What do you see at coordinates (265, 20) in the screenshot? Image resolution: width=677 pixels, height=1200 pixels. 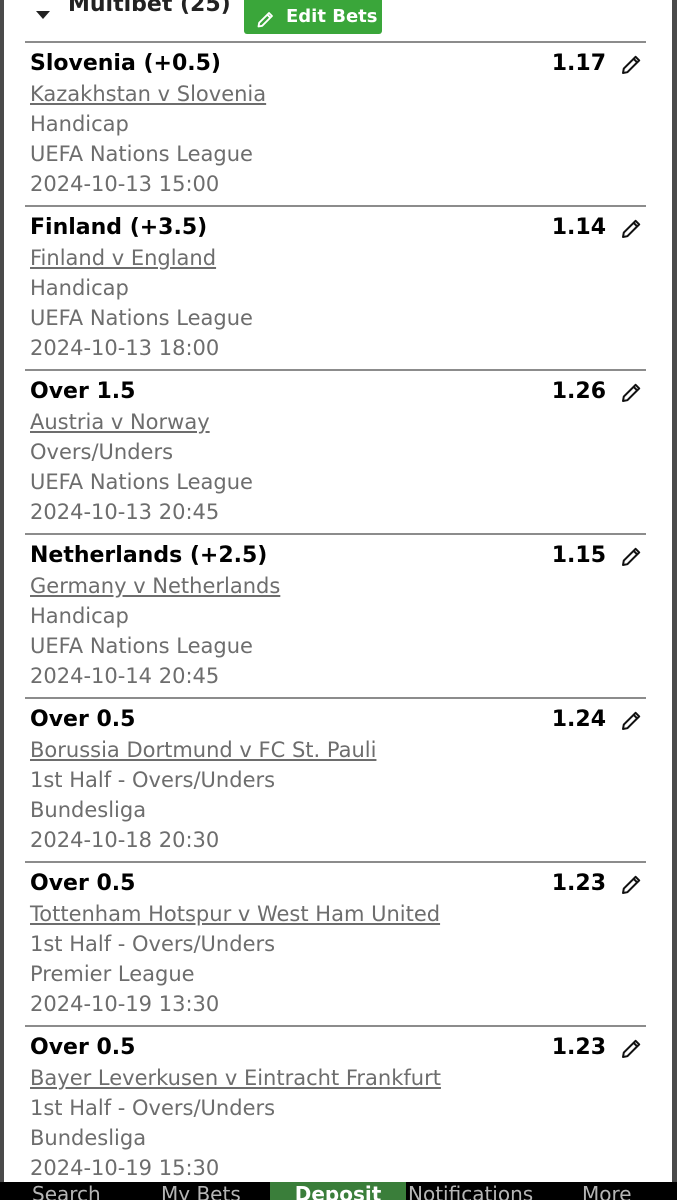 I see `pencil-icon` at bounding box center [265, 20].